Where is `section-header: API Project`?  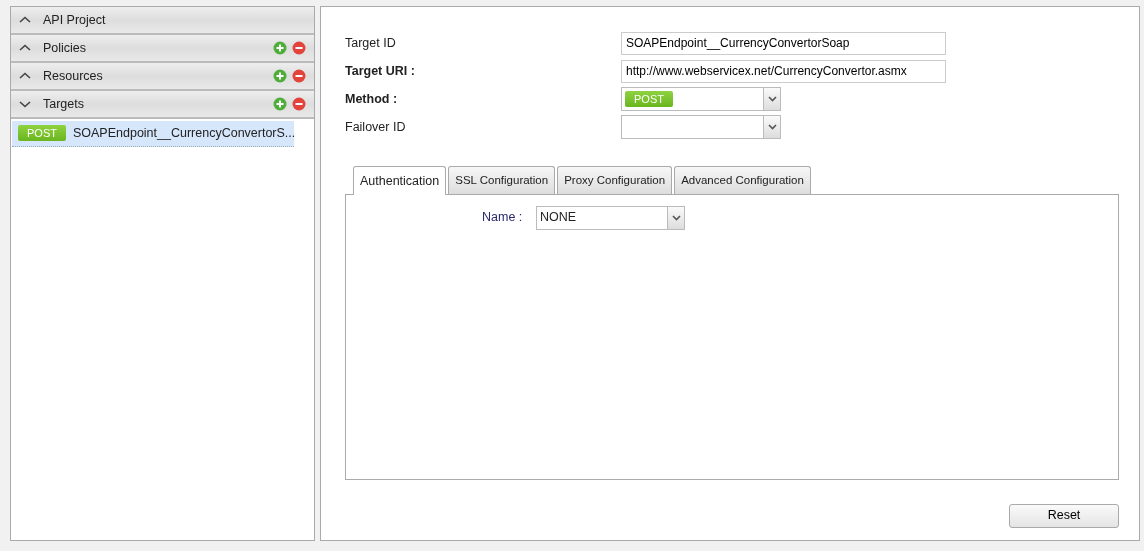 section-header: API Project is located at coordinates (162, 21).